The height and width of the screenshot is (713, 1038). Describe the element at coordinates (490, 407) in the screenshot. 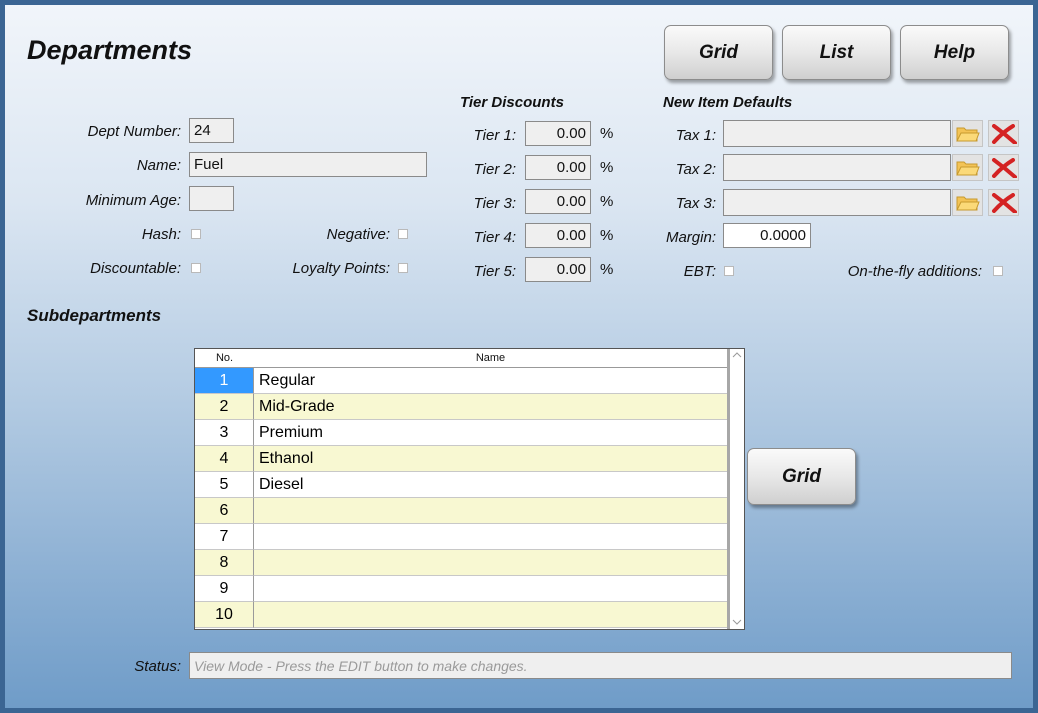

I see `row-name: Mid-Grade` at that location.